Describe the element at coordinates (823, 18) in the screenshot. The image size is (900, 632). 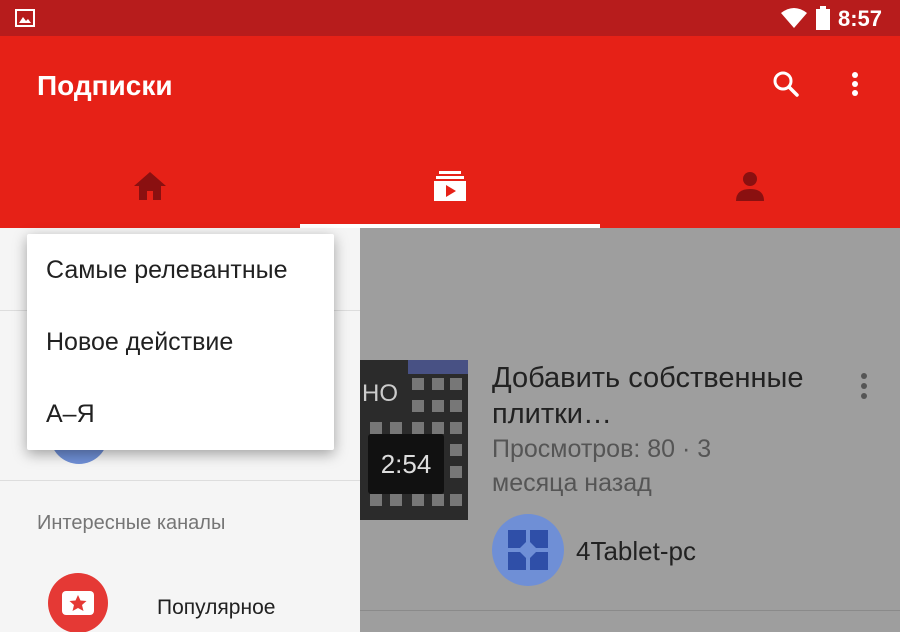
I see `battery-icon` at that location.